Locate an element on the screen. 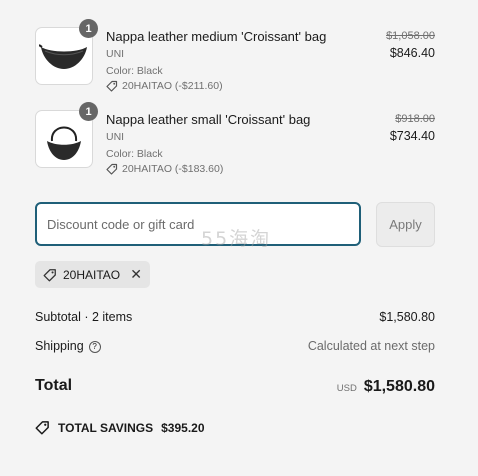  total-amount: $1,580.80 is located at coordinates (399, 386).